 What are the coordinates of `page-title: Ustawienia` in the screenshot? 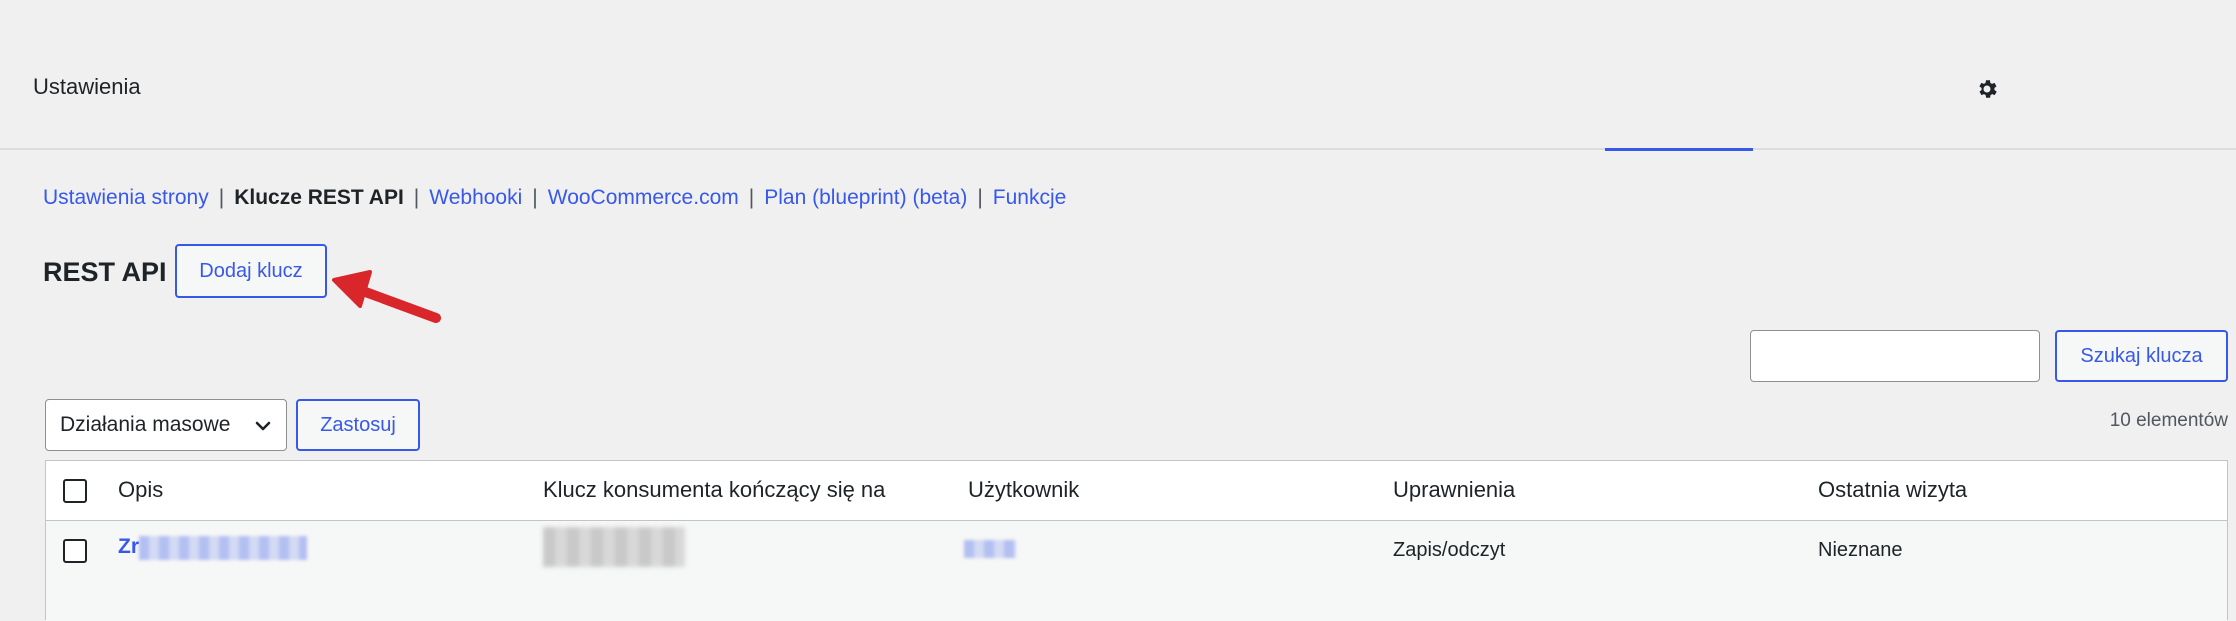 It's located at (87, 86).